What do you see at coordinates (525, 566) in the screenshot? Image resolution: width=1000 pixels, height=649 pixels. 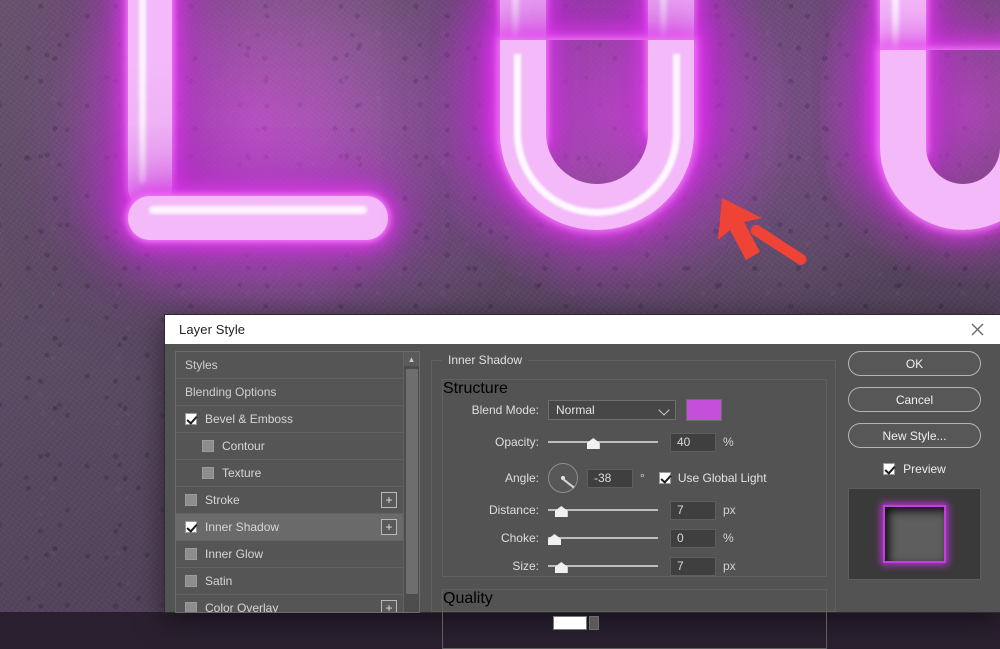 I see `size-label: Size:` at bounding box center [525, 566].